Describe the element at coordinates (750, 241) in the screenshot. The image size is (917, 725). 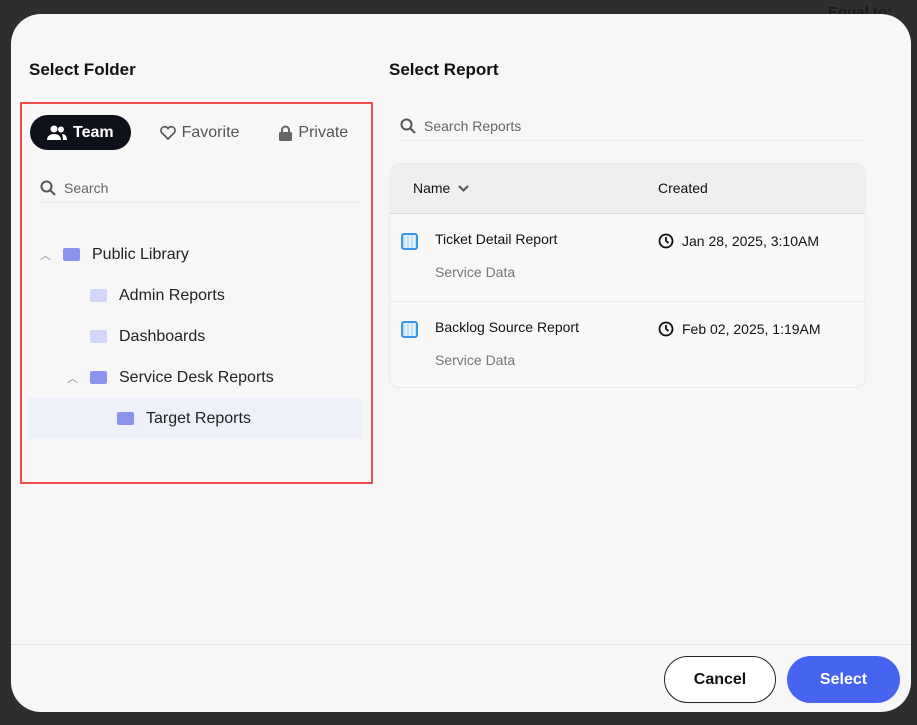
I see `created-date: Jan 28, 2025, 3:10AM` at that location.